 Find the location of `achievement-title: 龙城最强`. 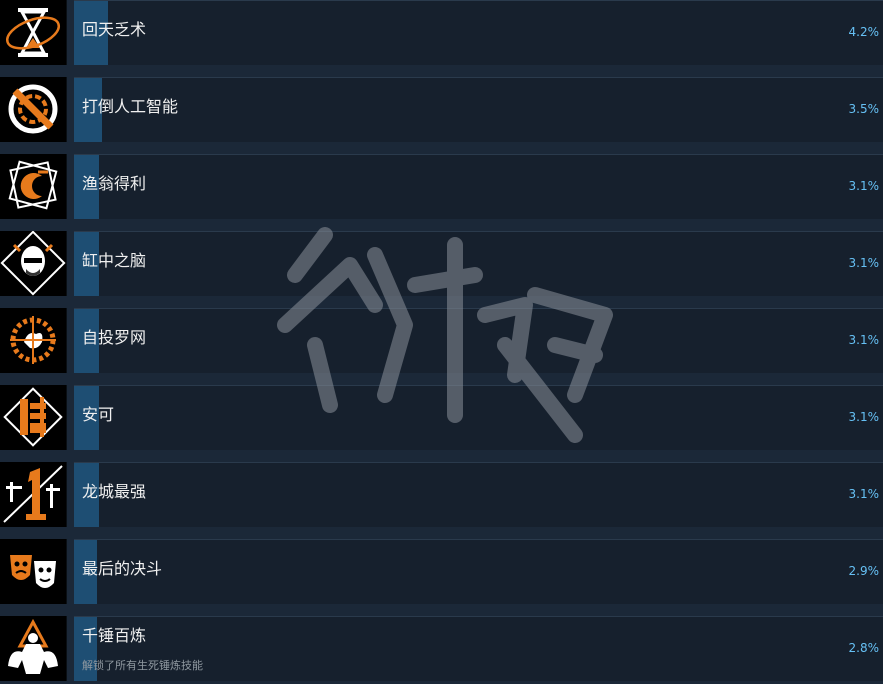

achievement-title: 龙城最强 is located at coordinates (114, 491).